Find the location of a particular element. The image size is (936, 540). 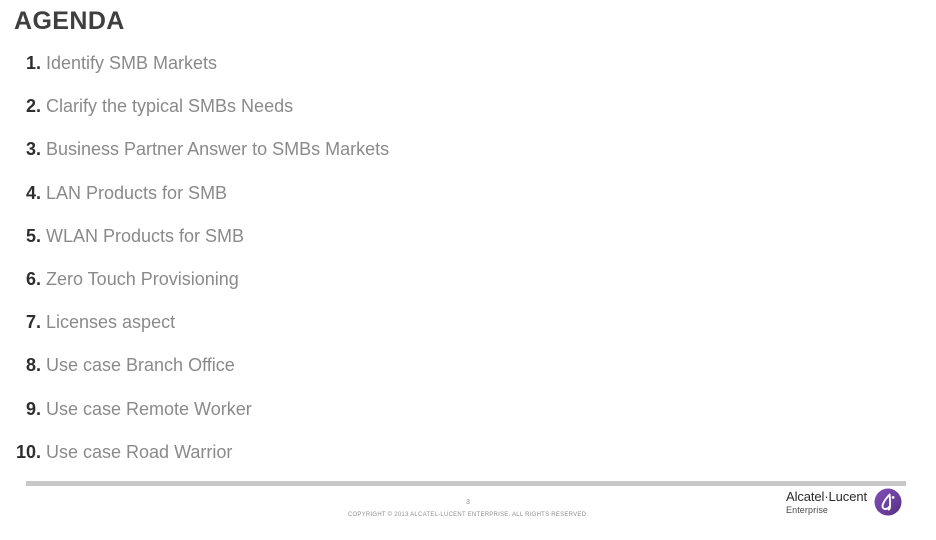

list-item: 8. Use case Branch Office is located at coordinates (370, 377).